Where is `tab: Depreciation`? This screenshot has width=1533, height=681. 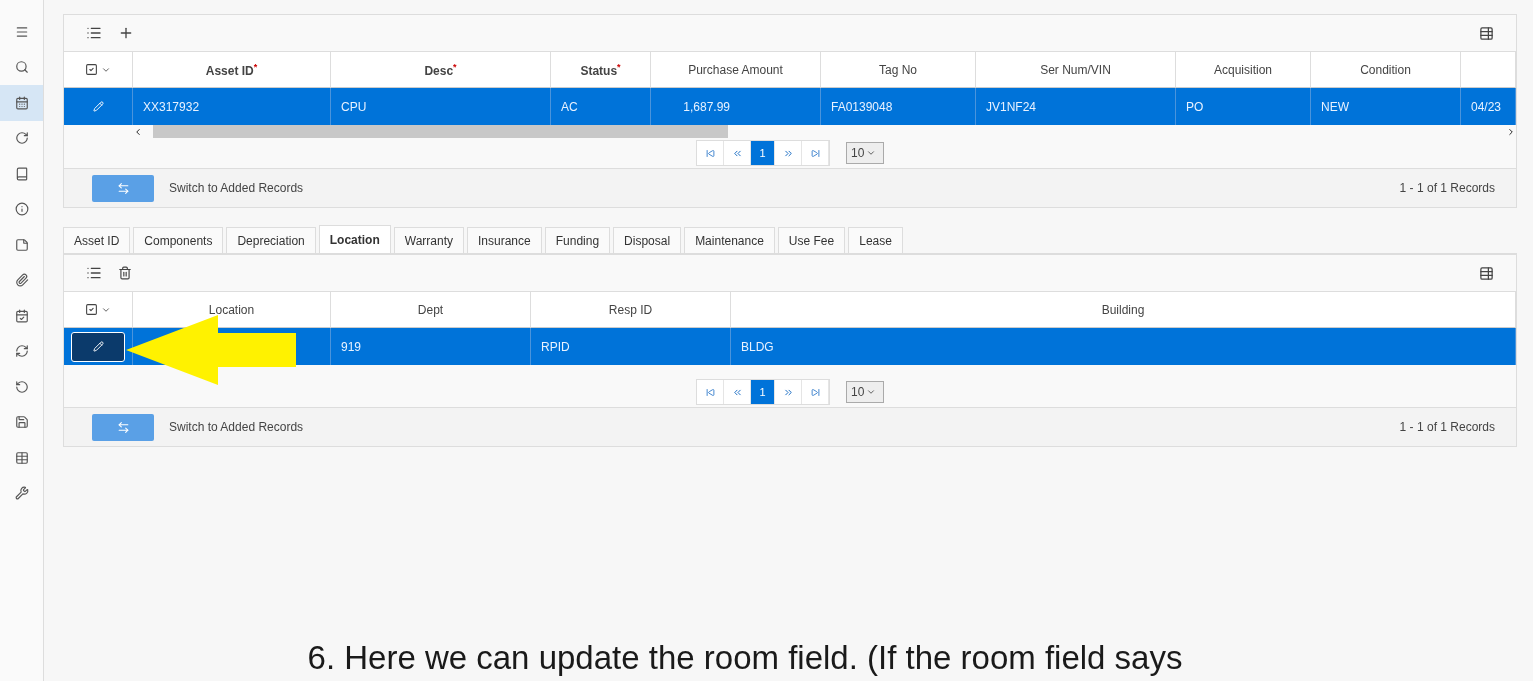 tab: Depreciation is located at coordinates (271, 240).